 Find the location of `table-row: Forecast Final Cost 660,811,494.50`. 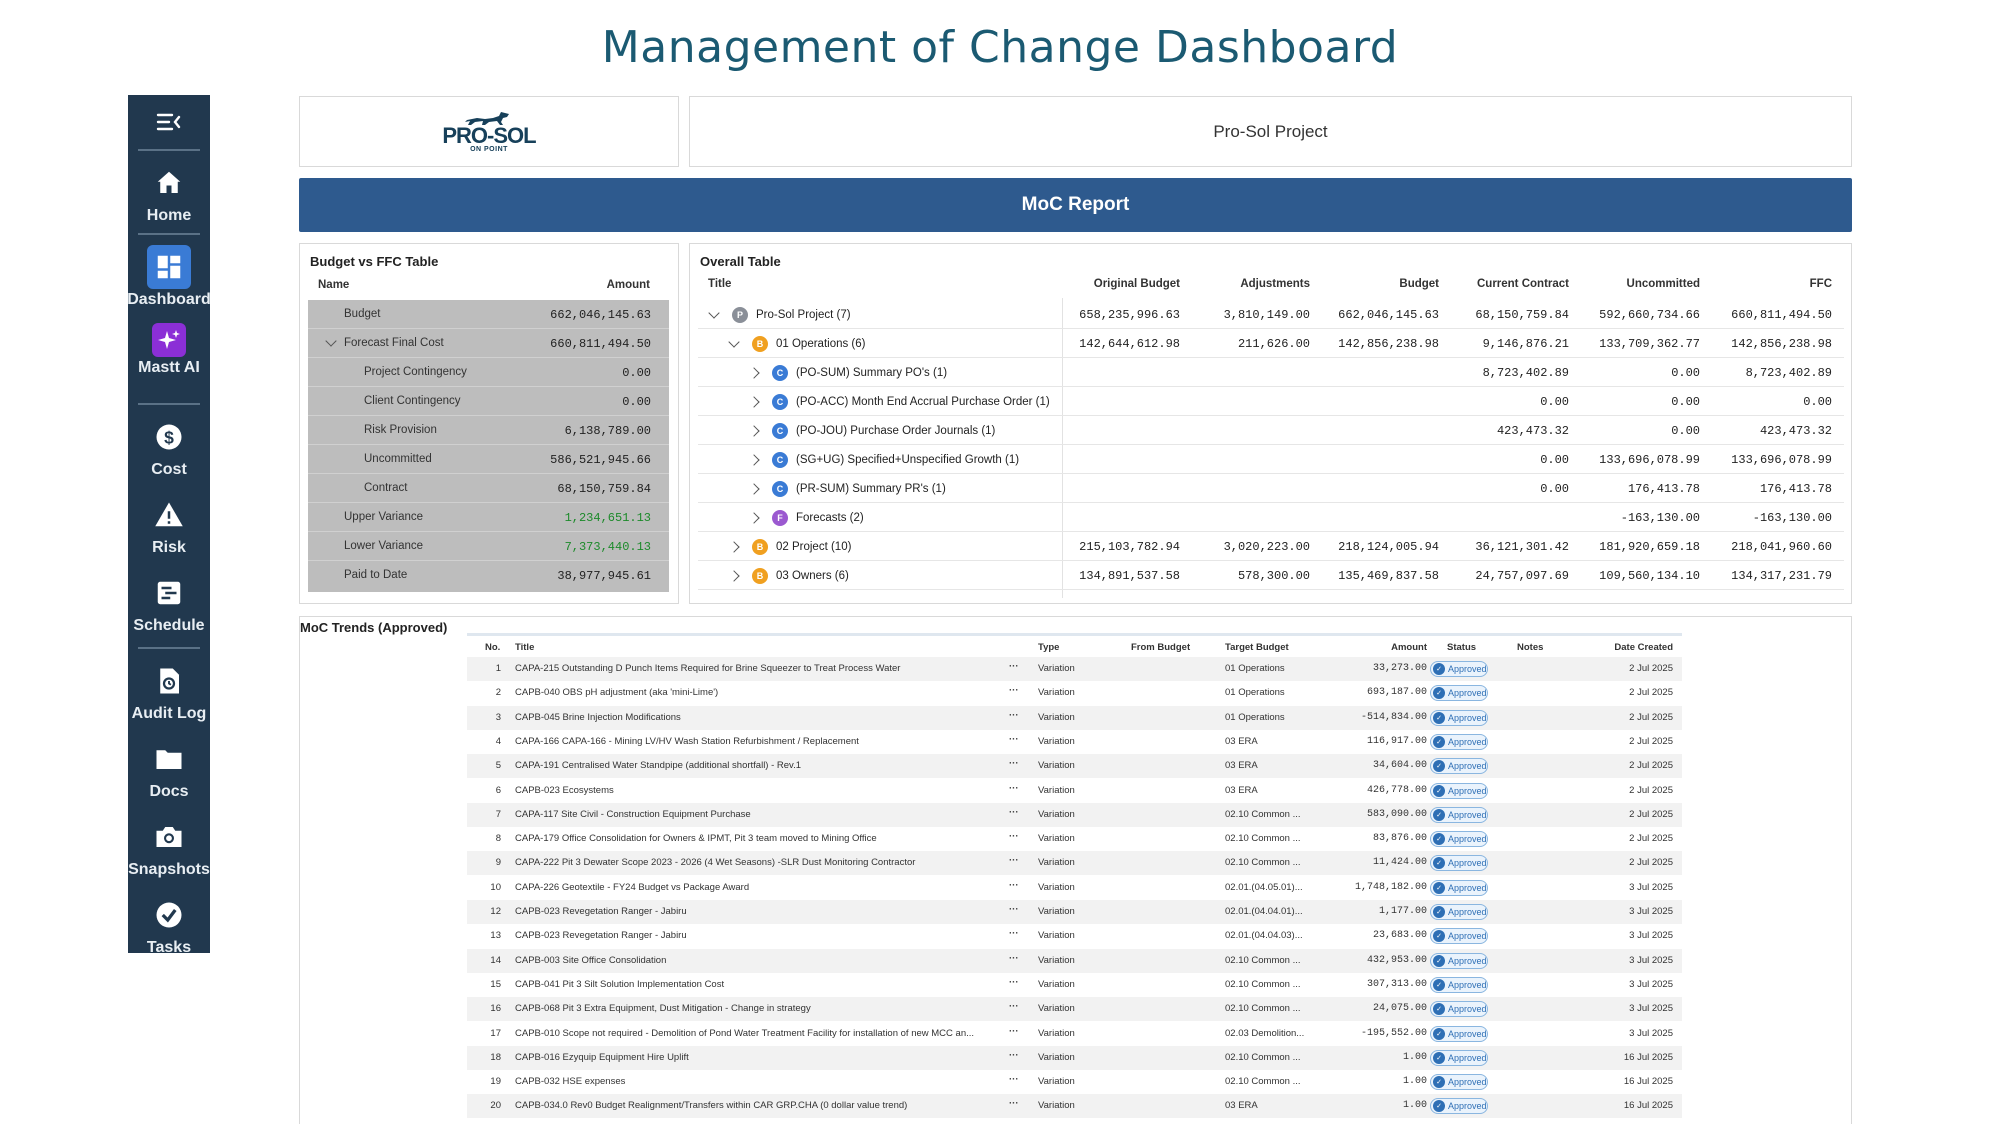

table-row: Forecast Final Cost 660,811,494.50 is located at coordinates (488, 343).